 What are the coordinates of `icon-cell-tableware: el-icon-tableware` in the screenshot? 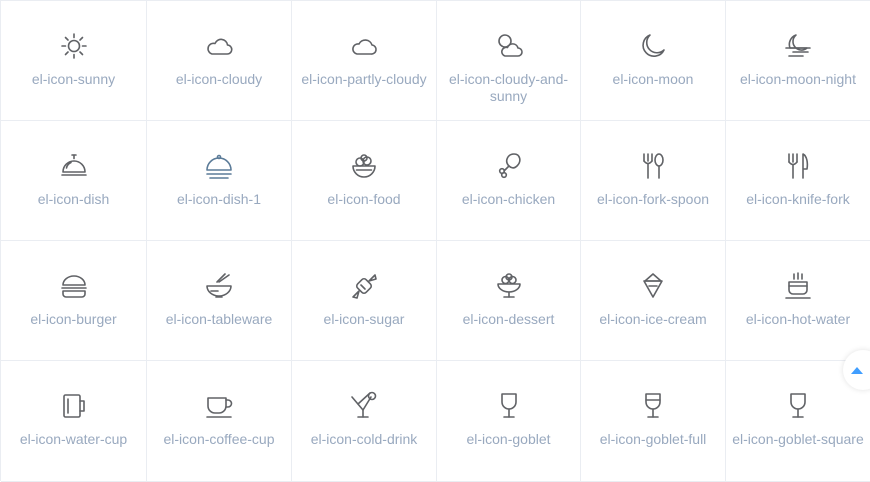 It's located at (219, 301).